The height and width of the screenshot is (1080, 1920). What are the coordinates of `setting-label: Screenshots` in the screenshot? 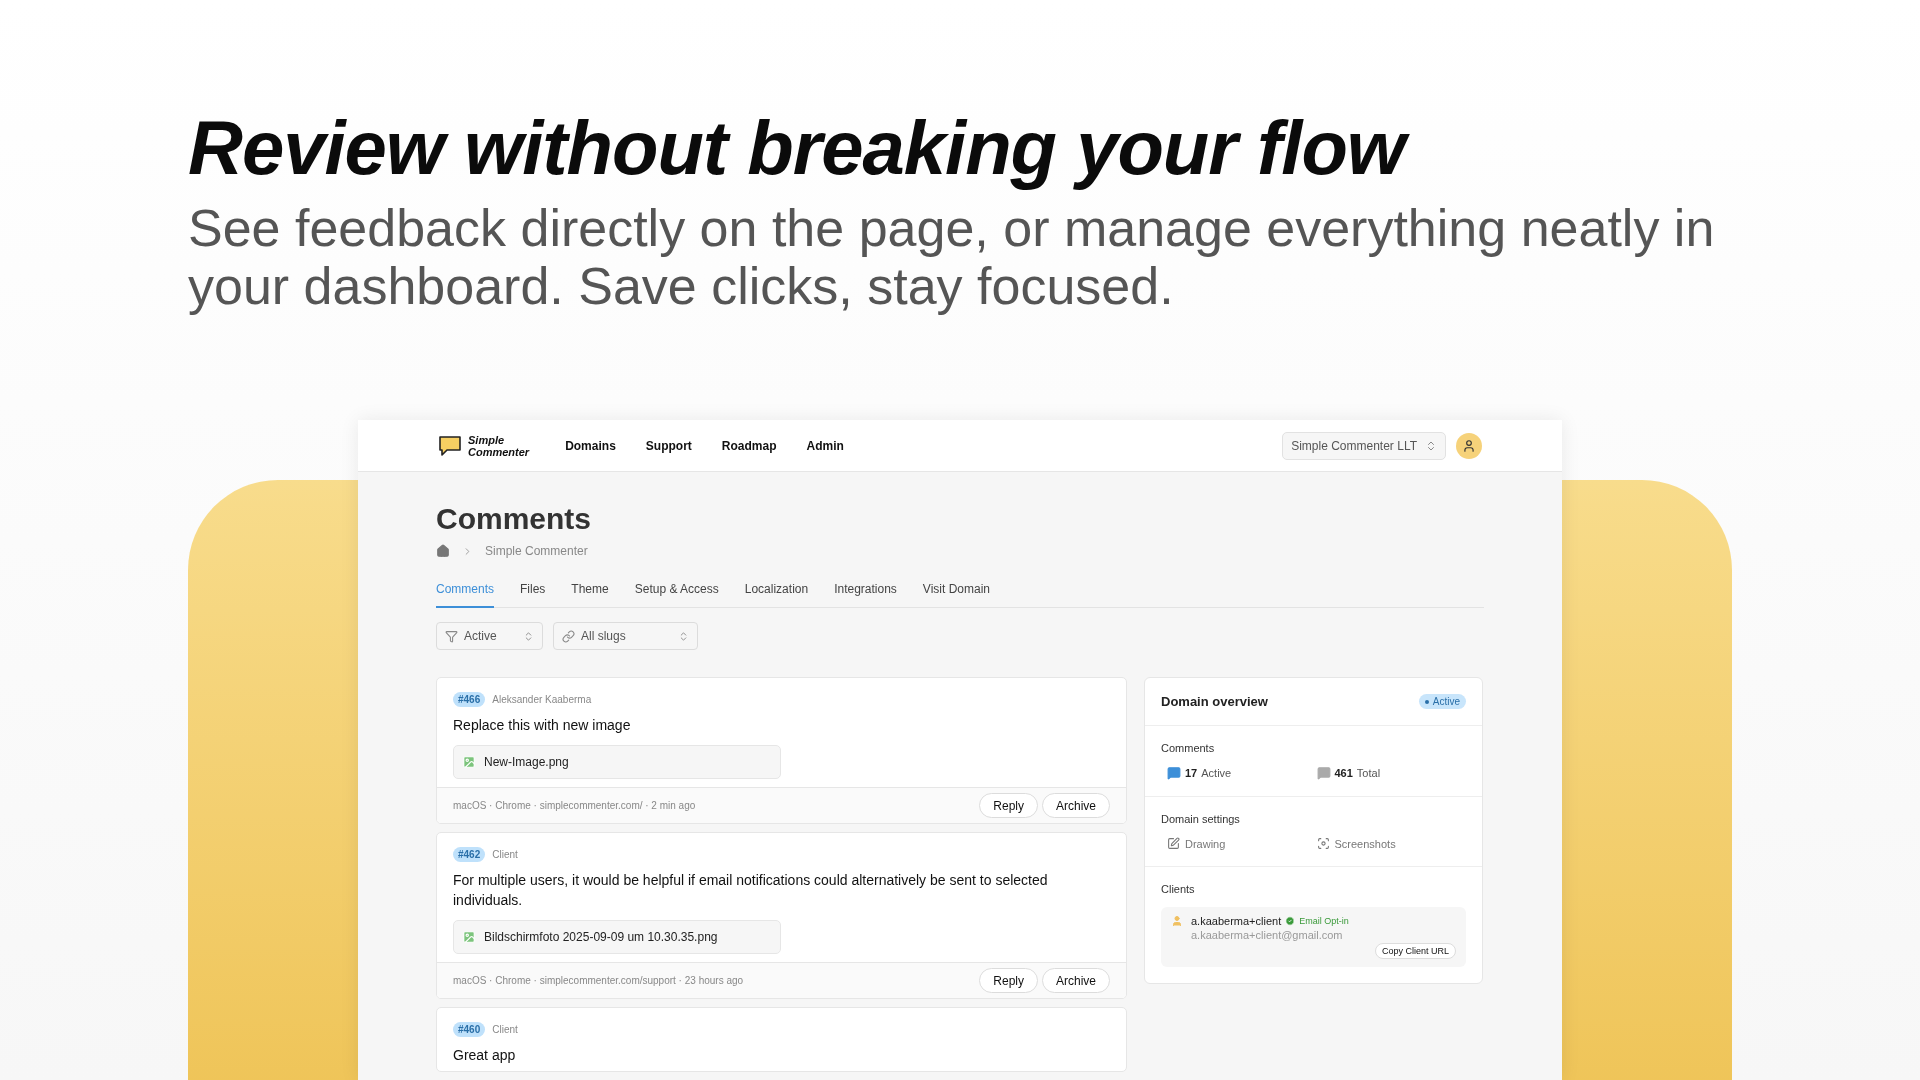 It's located at (1365, 843).